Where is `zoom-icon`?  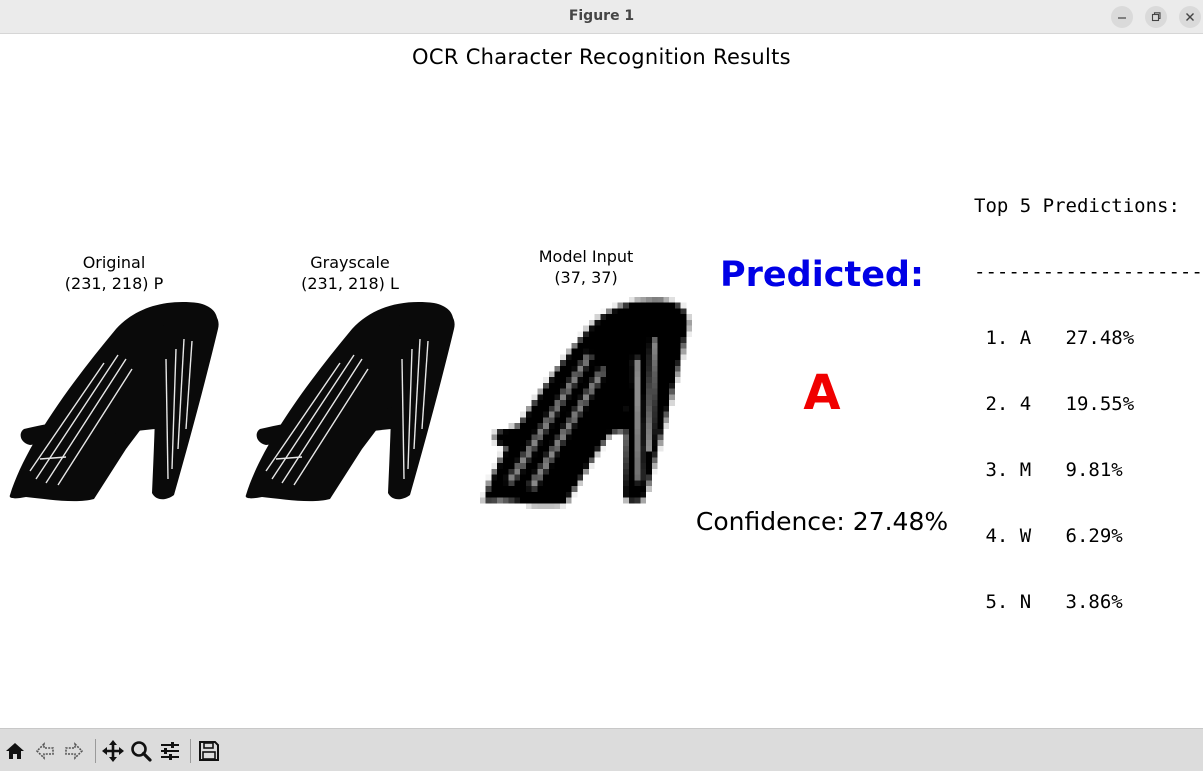 zoom-icon is located at coordinates (141, 751).